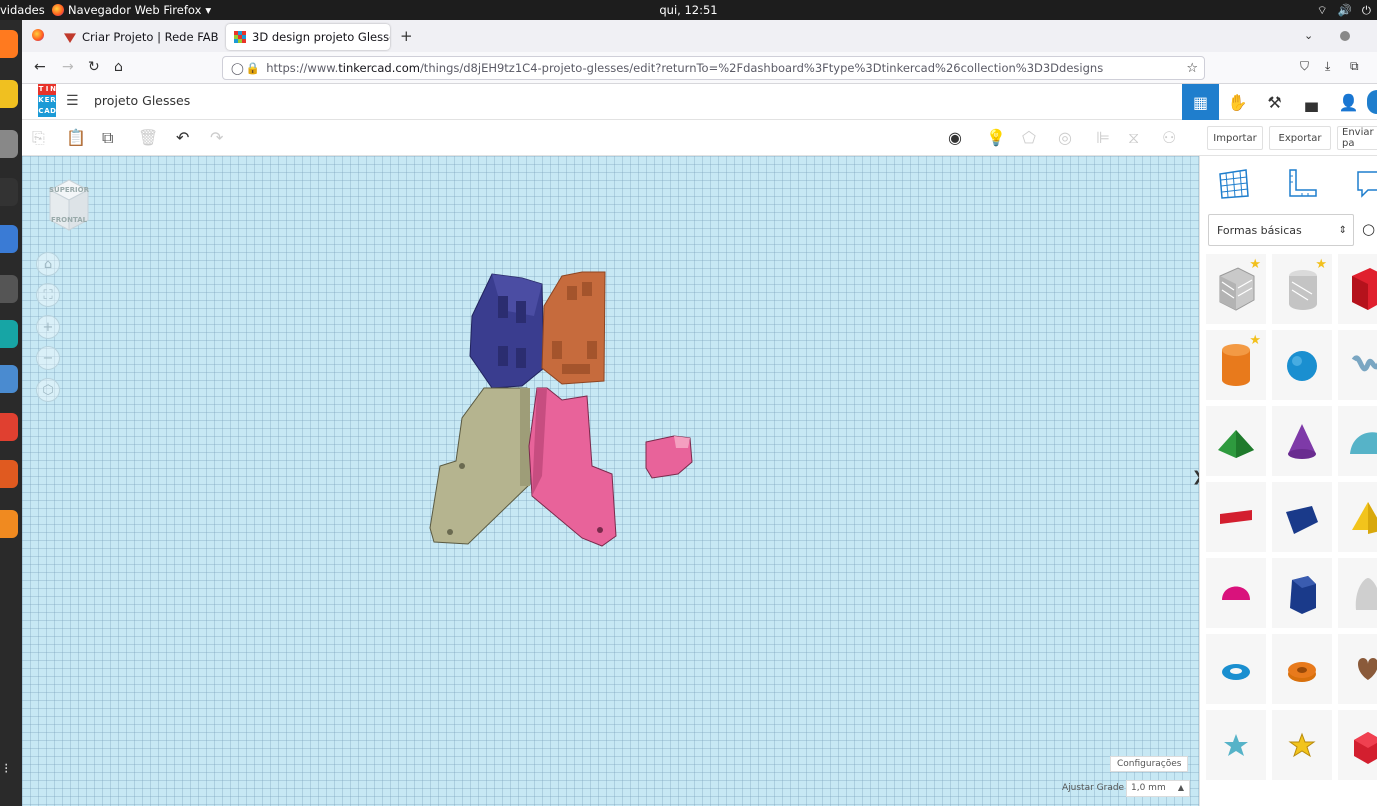 This screenshot has height=806, width=1377. I want to click on tab-criar-projeto: Criar Projeto | Rede FAB ×, so click(138, 37).